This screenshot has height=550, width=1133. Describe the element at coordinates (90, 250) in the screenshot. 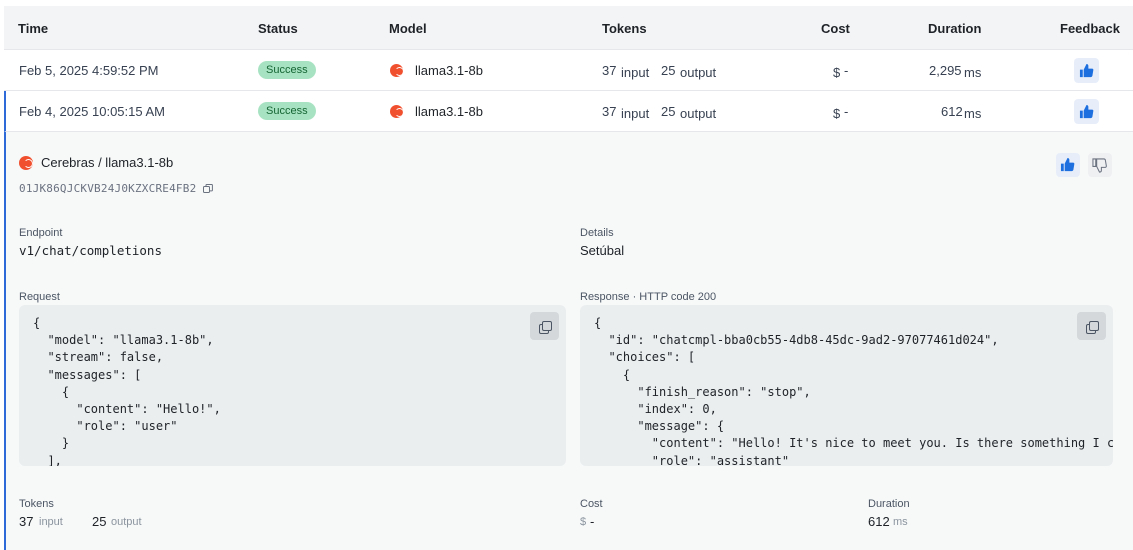

I see `endpoint-value: v1/chat/completions` at that location.